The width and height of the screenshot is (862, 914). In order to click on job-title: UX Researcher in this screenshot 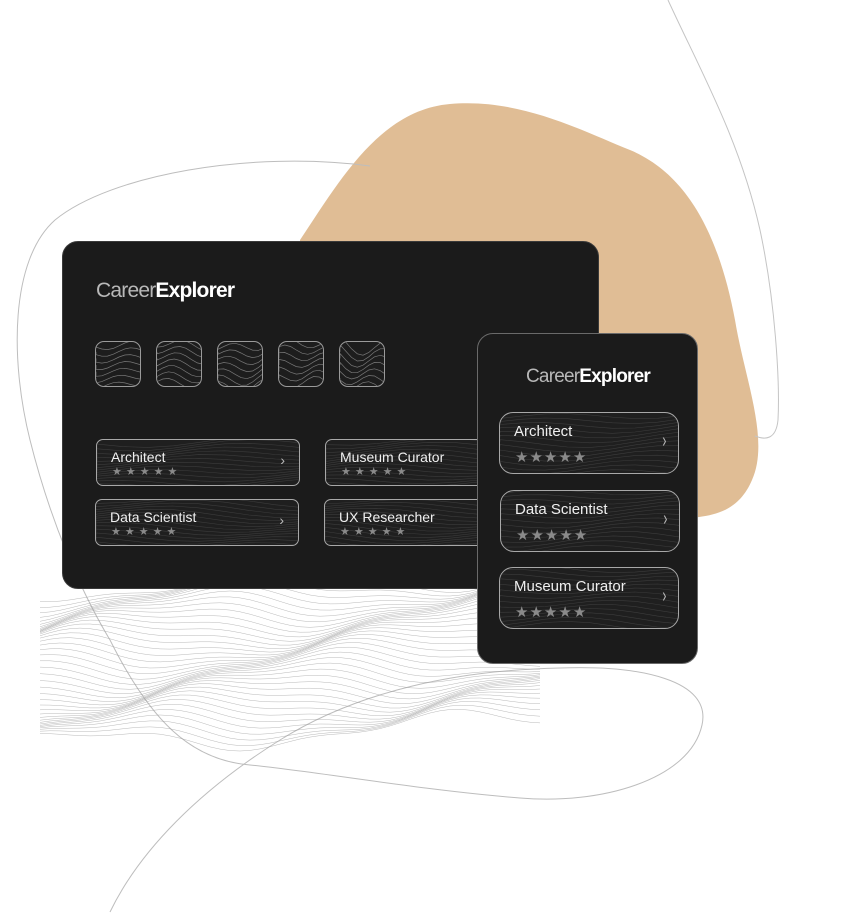, I will do `click(387, 517)`.